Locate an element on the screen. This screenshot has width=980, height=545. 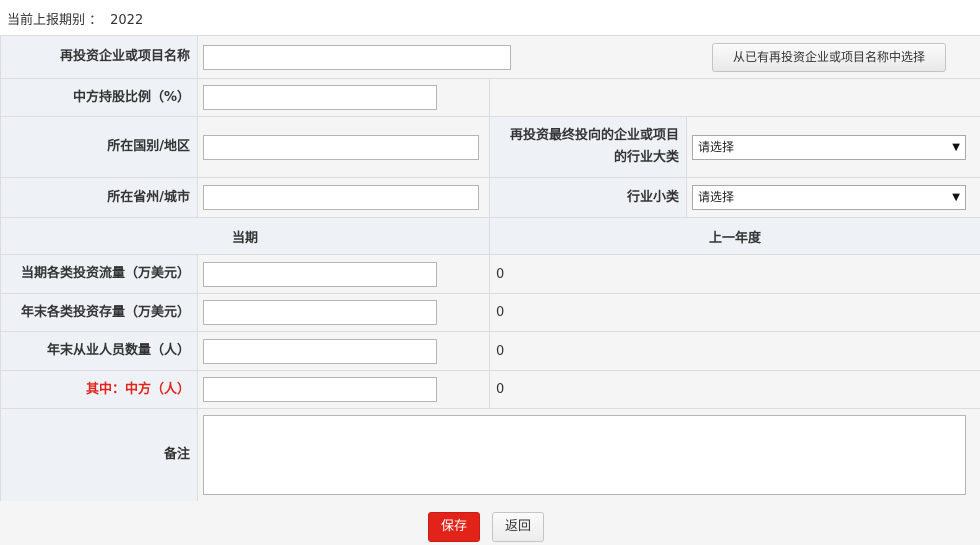
table-row: 其中：中方（人） 0 is located at coordinates (490, 389).